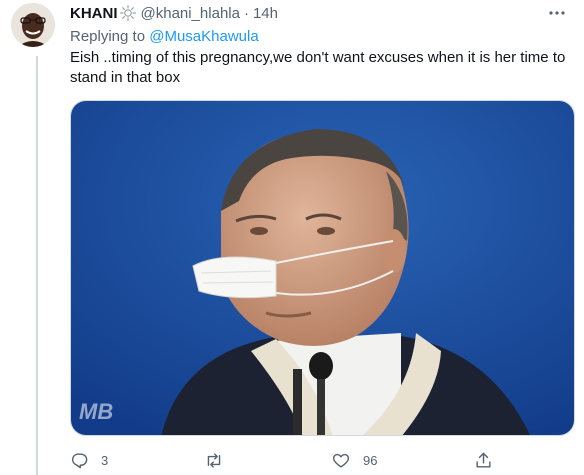  I want to click on avatar, so click(33, 25).